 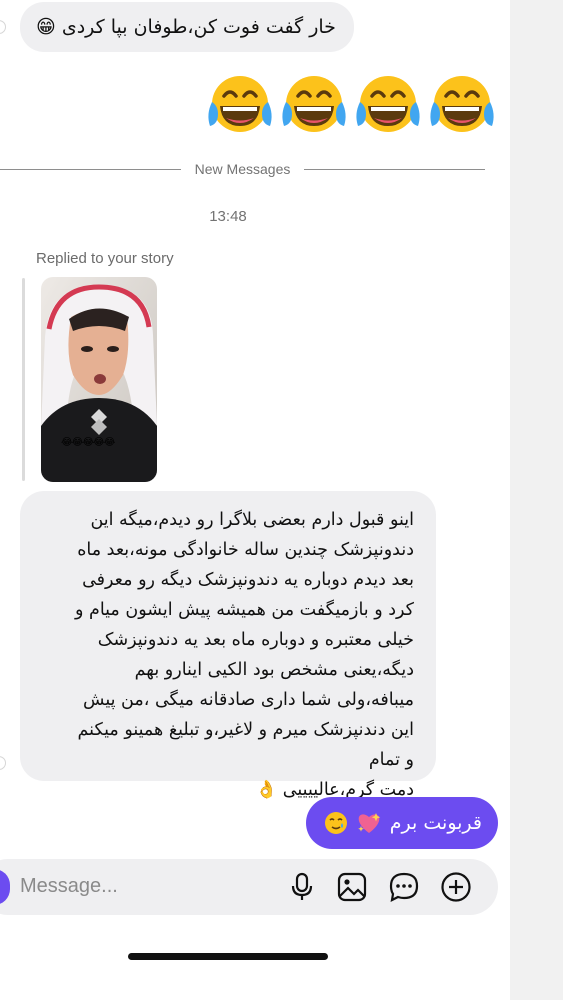 I want to click on tearful-smile-emoji, so click(x=335, y=823).